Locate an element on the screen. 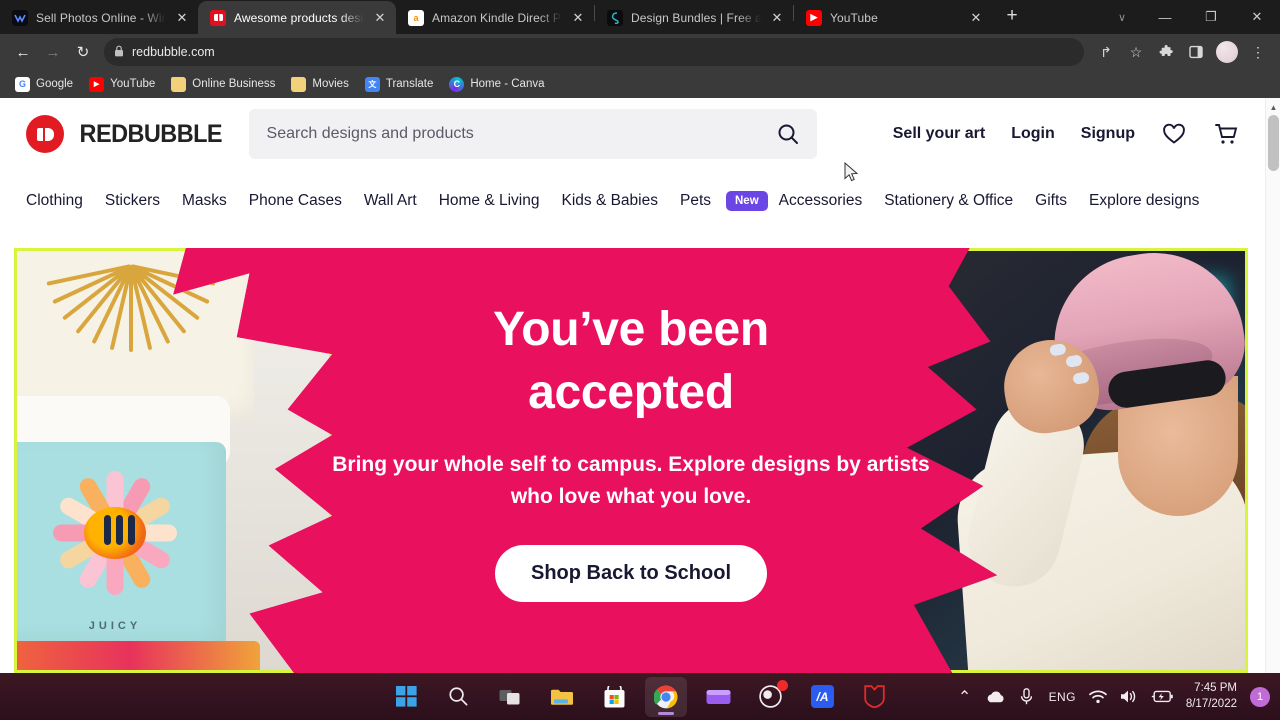  bookmark-google: G Google is located at coordinates (44, 84).